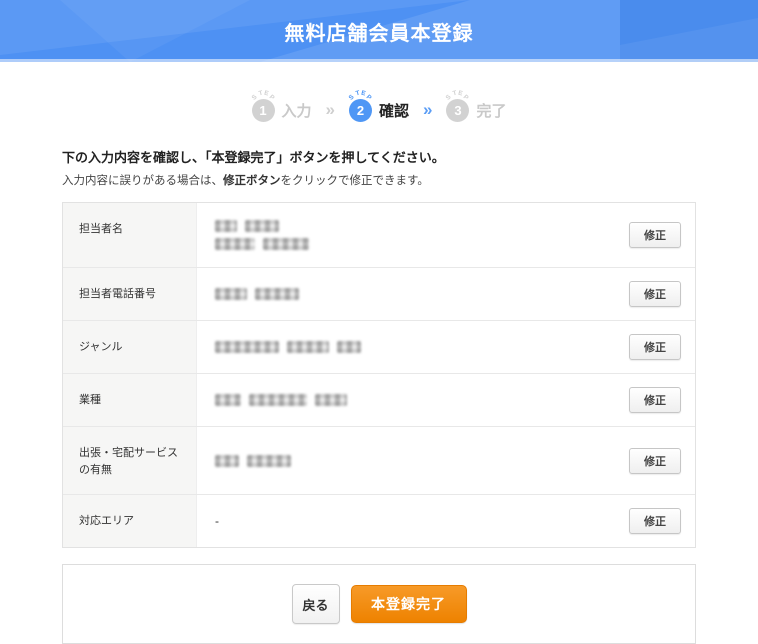  What do you see at coordinates (296, 111) in the screenshot?
I see `step-label-input: 入力` at bounding box center [296, 111].